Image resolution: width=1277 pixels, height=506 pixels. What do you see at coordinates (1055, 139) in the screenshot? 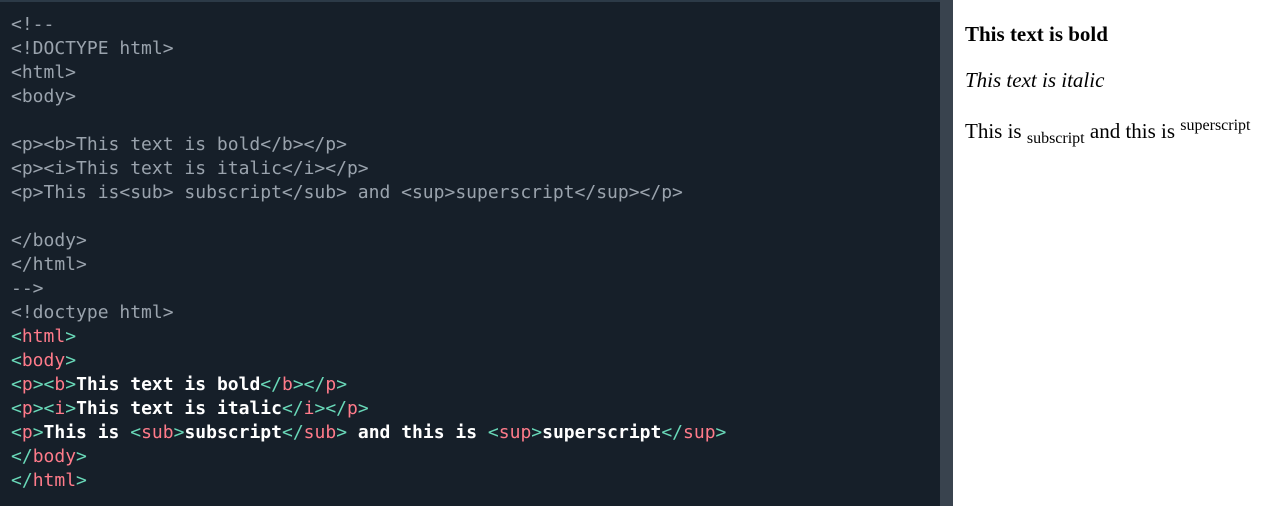
I see `preview-subscript: subscript` at bounding box center [1055, 139].